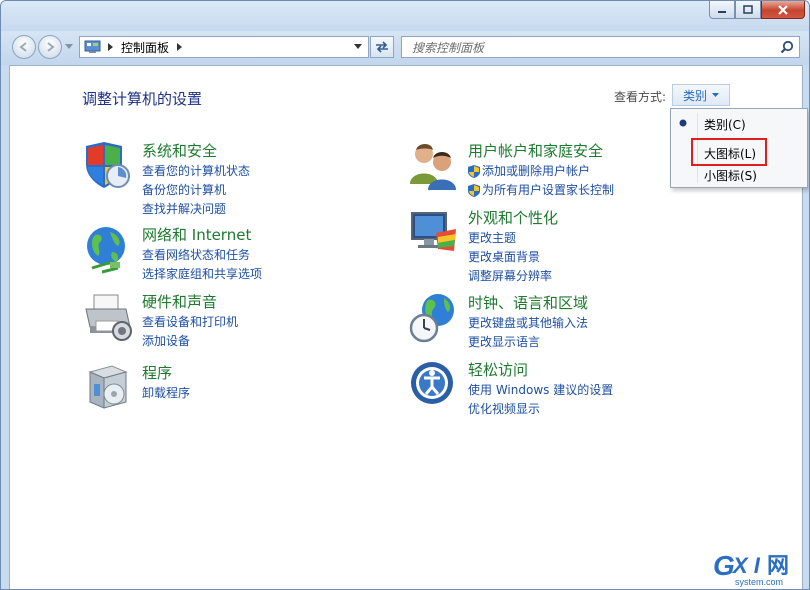  What do you see at coordinates (108, 387) in the screenshot?
I see `programs-box-icon` at bounding box center [108, 387].